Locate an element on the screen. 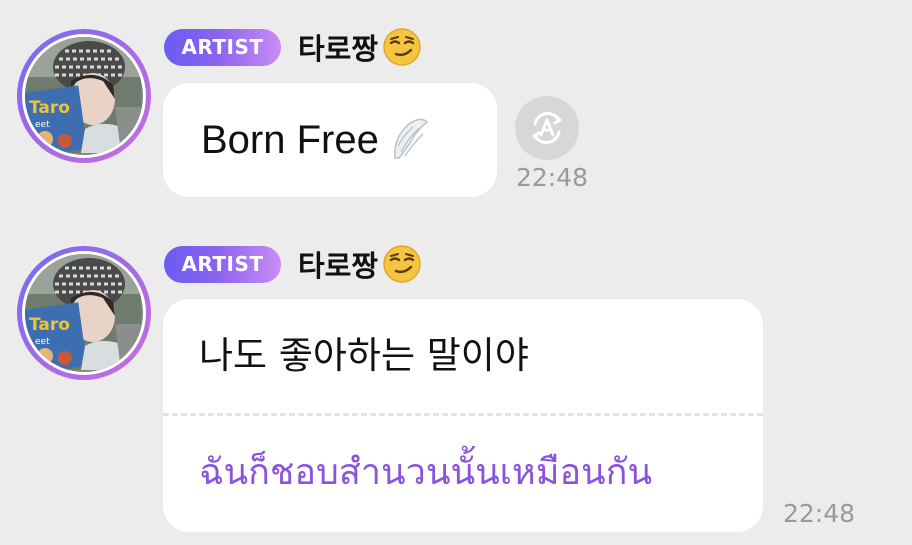  translation-divider is located at coordinates (463, 414).